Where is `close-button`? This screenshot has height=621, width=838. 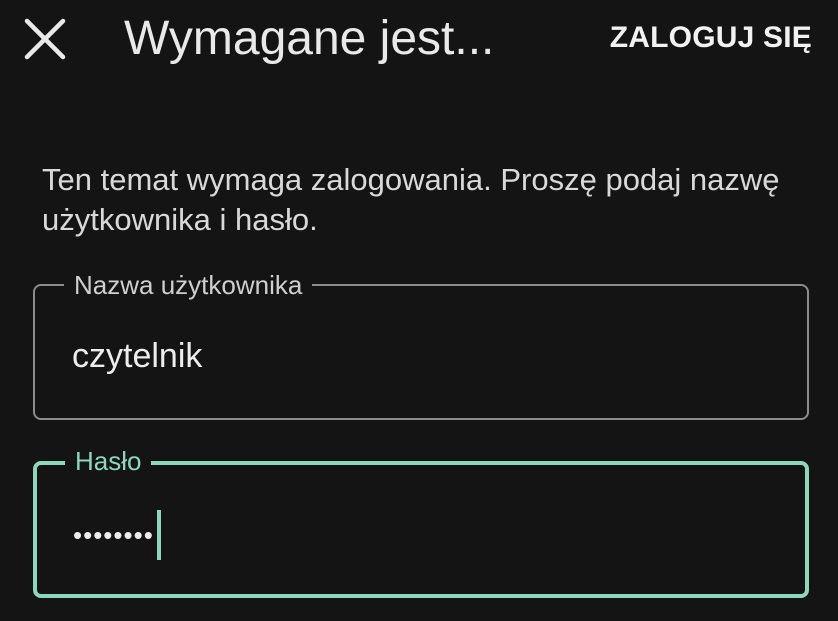 close-button is located at coordinates (45, 39).